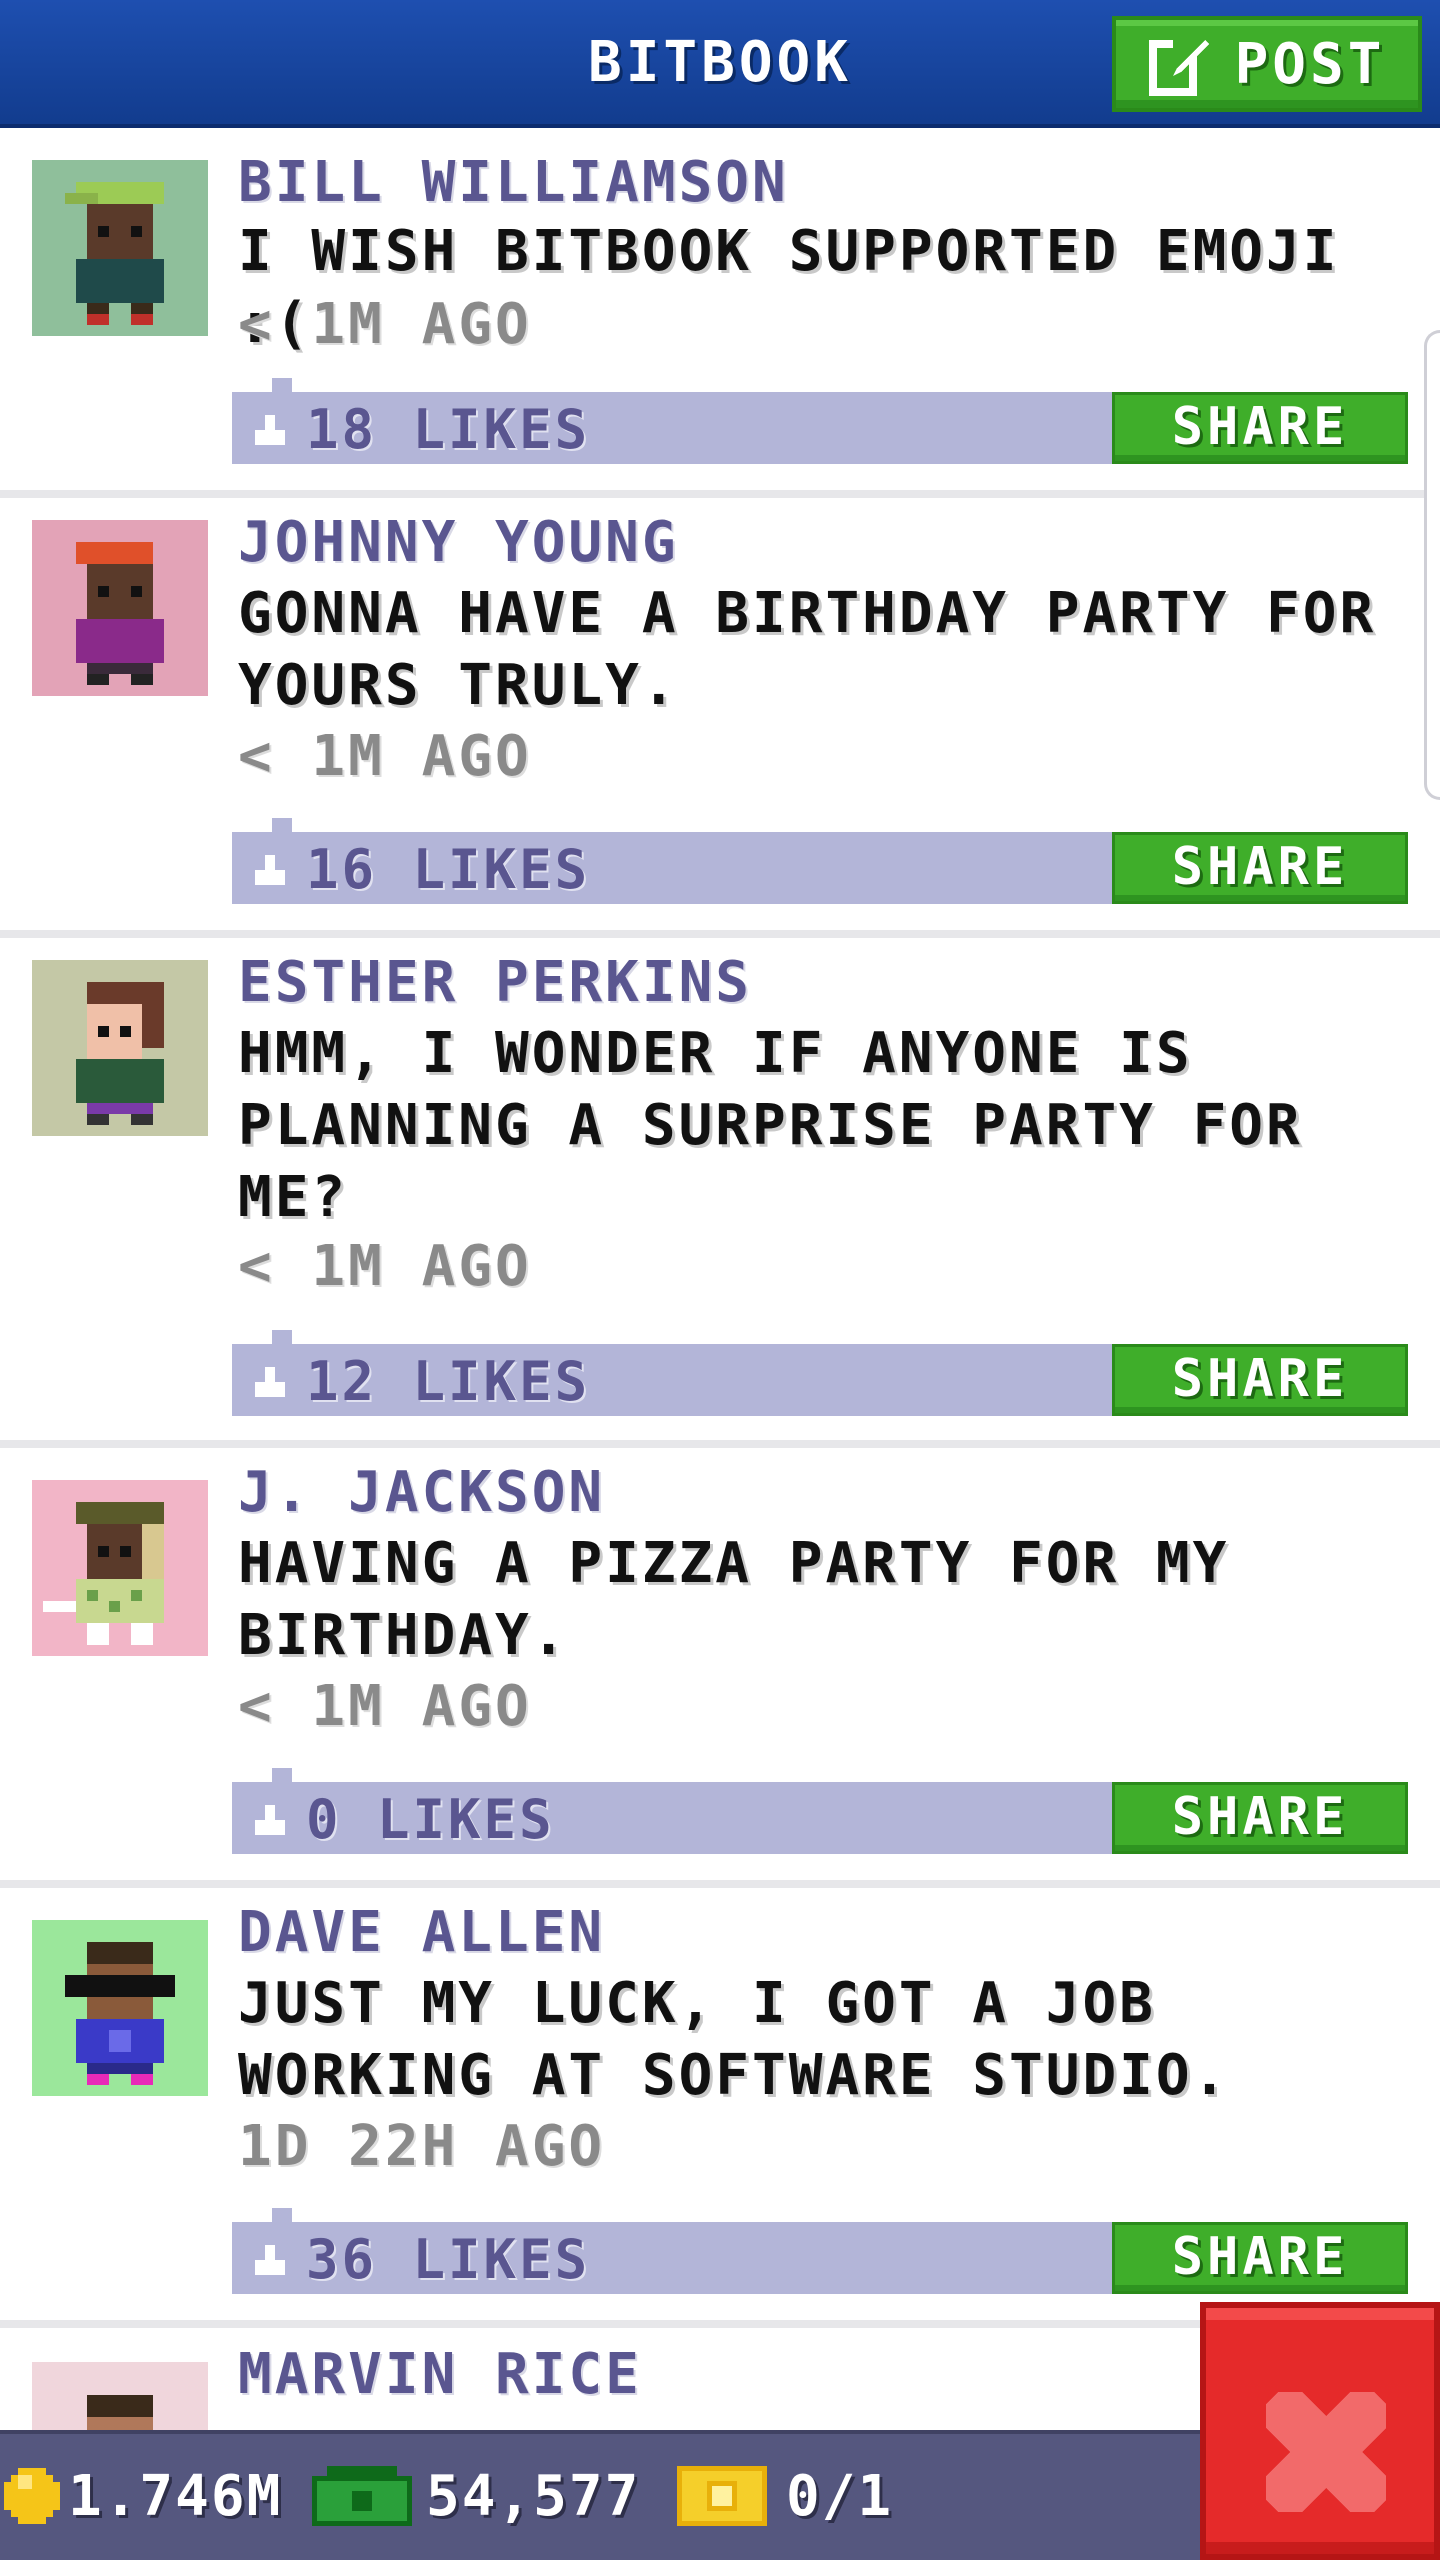  I want to click on post-text: HAVING A PIZZA PARTY FOR MY BIRTHDAY., so click(734, 1599).